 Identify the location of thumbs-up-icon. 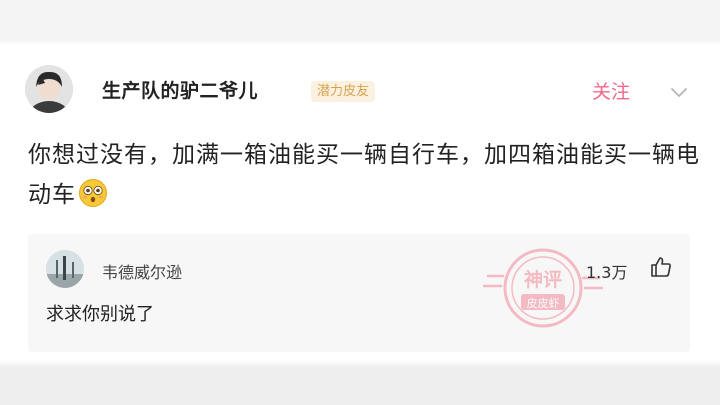
(661, 267).